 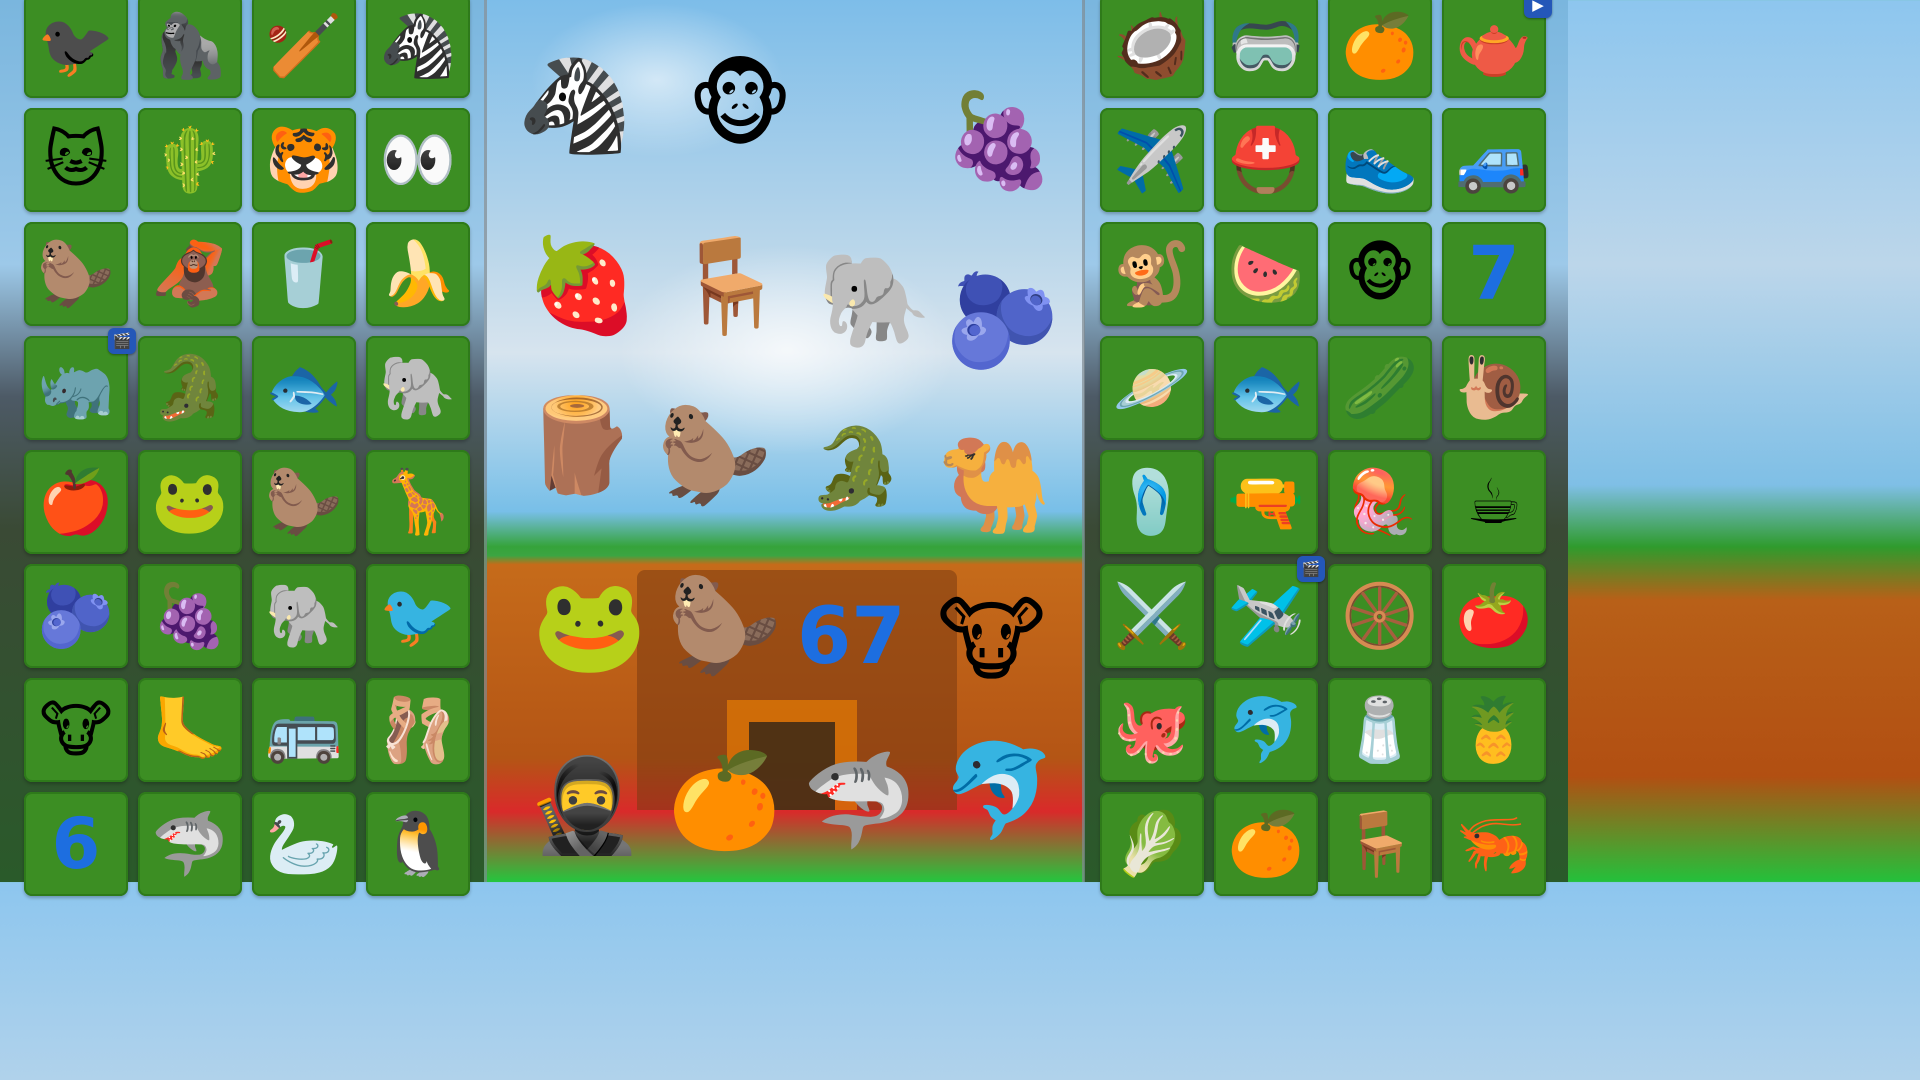 What do you see at coordinates (304, 49) in the screenshot?
I see `left-tile-bat: 🏏` at bounding box center [304, 49].